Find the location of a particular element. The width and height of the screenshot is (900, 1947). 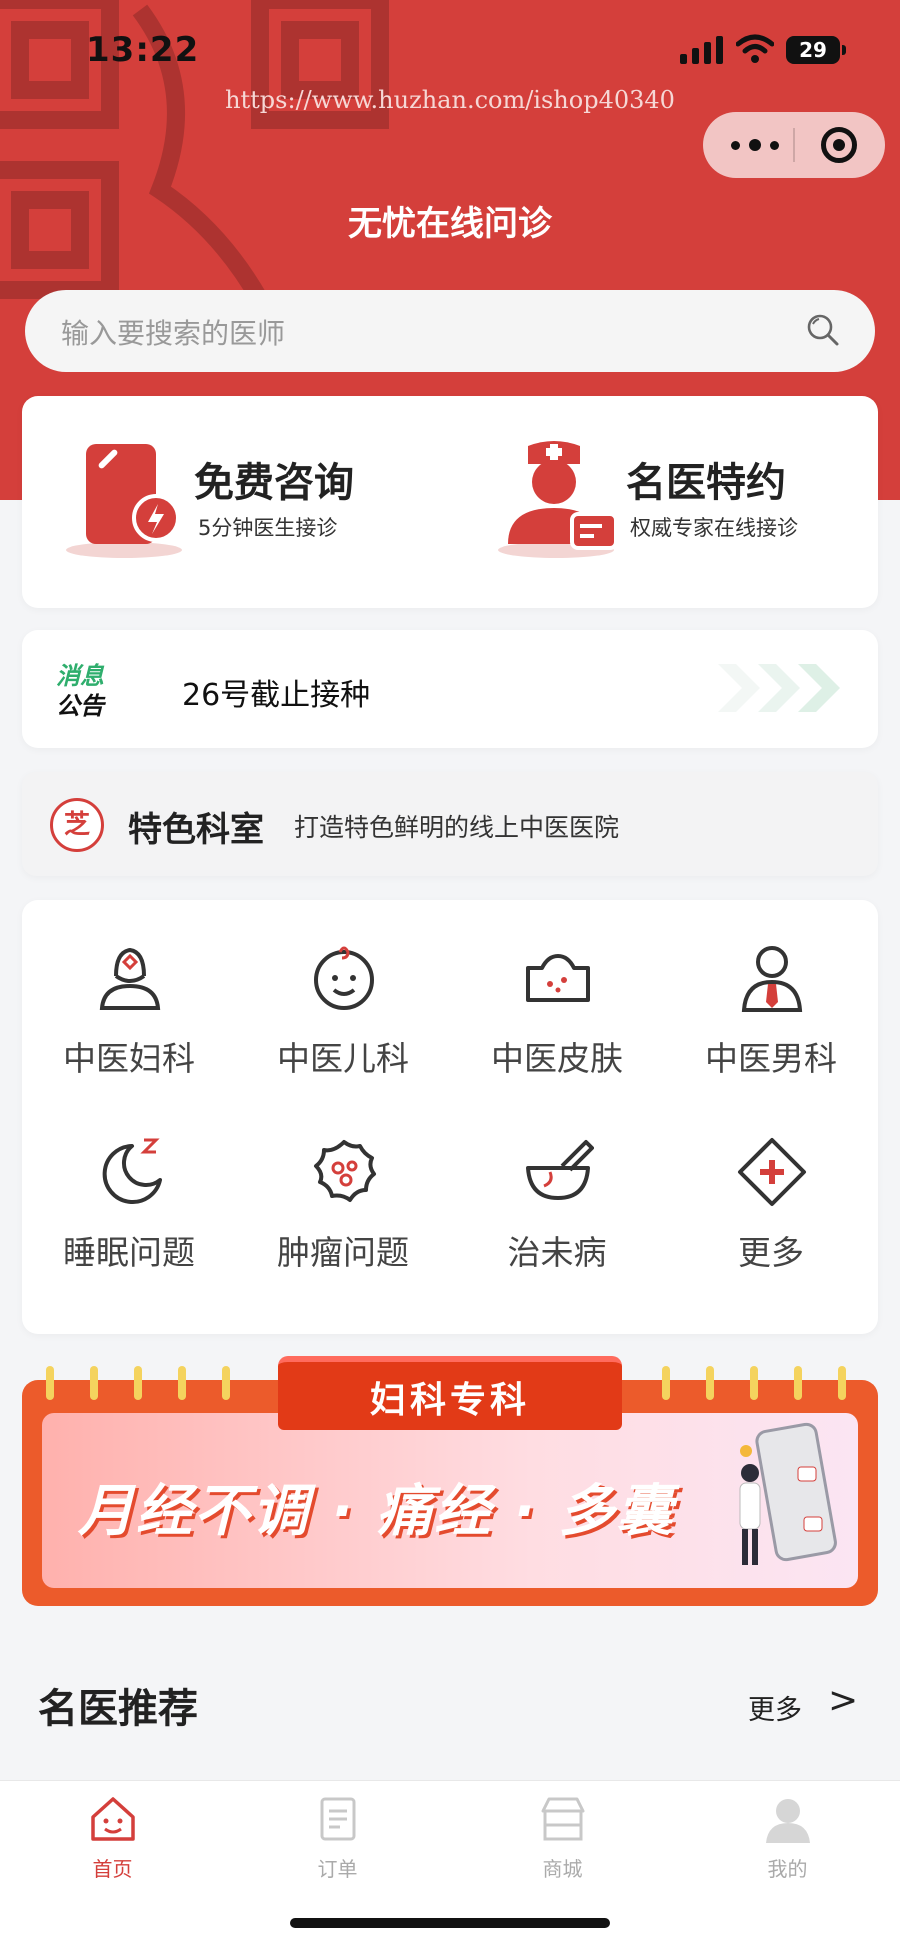

home-icon is located at coordinates (112, 1819).